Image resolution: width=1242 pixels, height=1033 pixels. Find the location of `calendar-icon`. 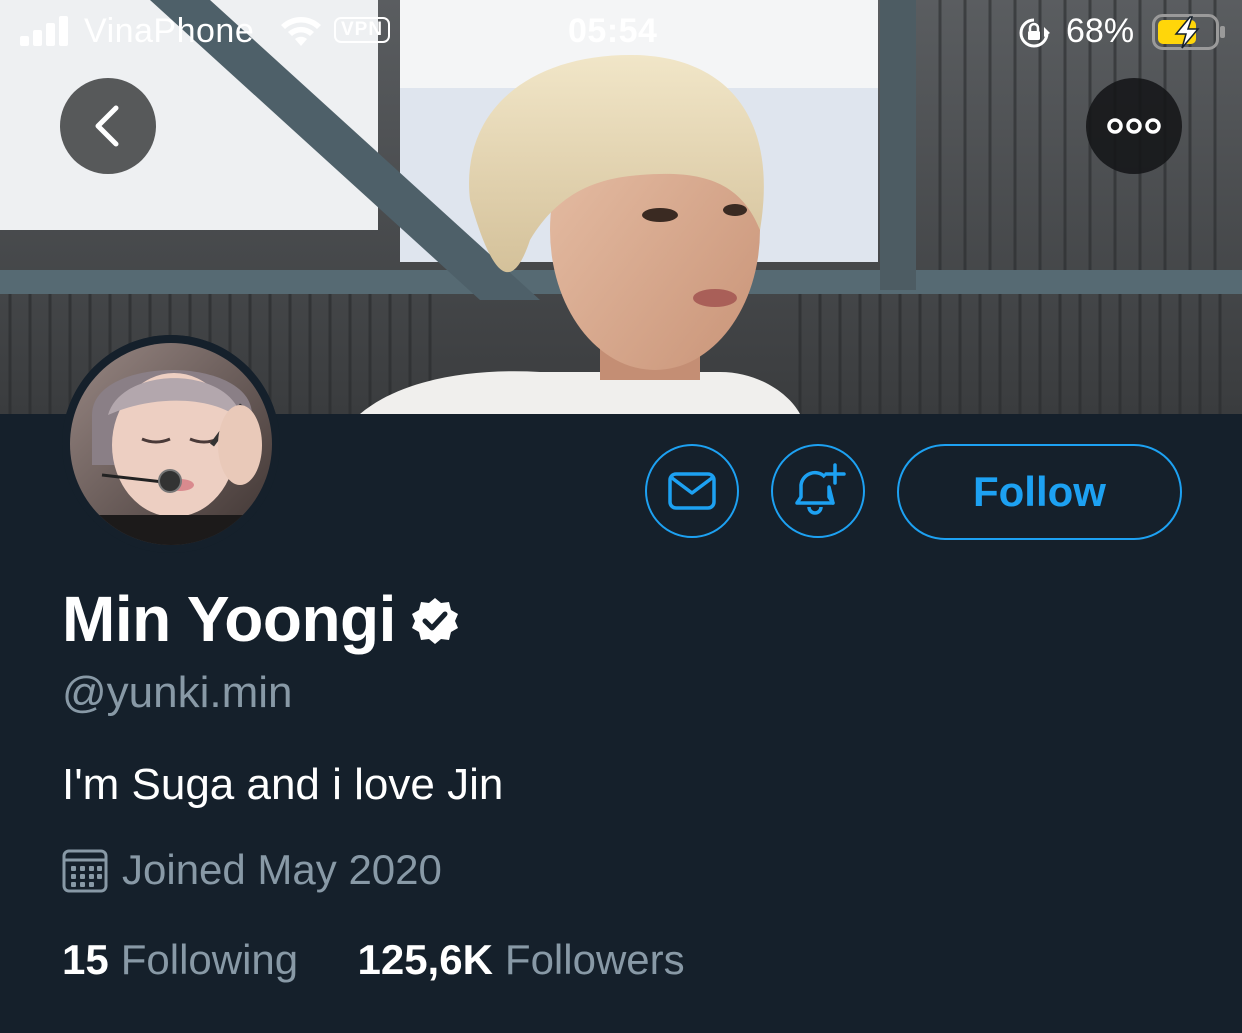

calendar-icon is located at coordinates (85, 871).